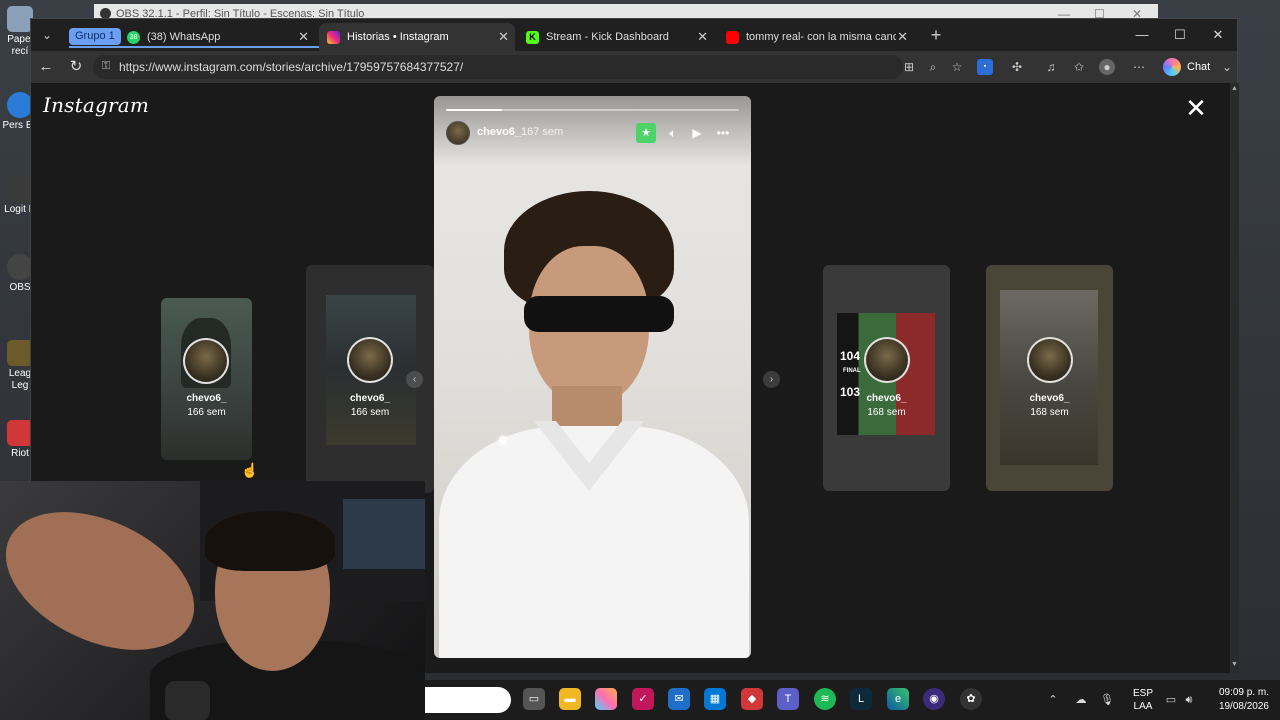 The height and width of the screenshot is (720, 1280). What do you see at coordinates (934, 699) in the screenshot?
I see `obs-taskbar-icon: ◉` at bounding box center [934, 699].